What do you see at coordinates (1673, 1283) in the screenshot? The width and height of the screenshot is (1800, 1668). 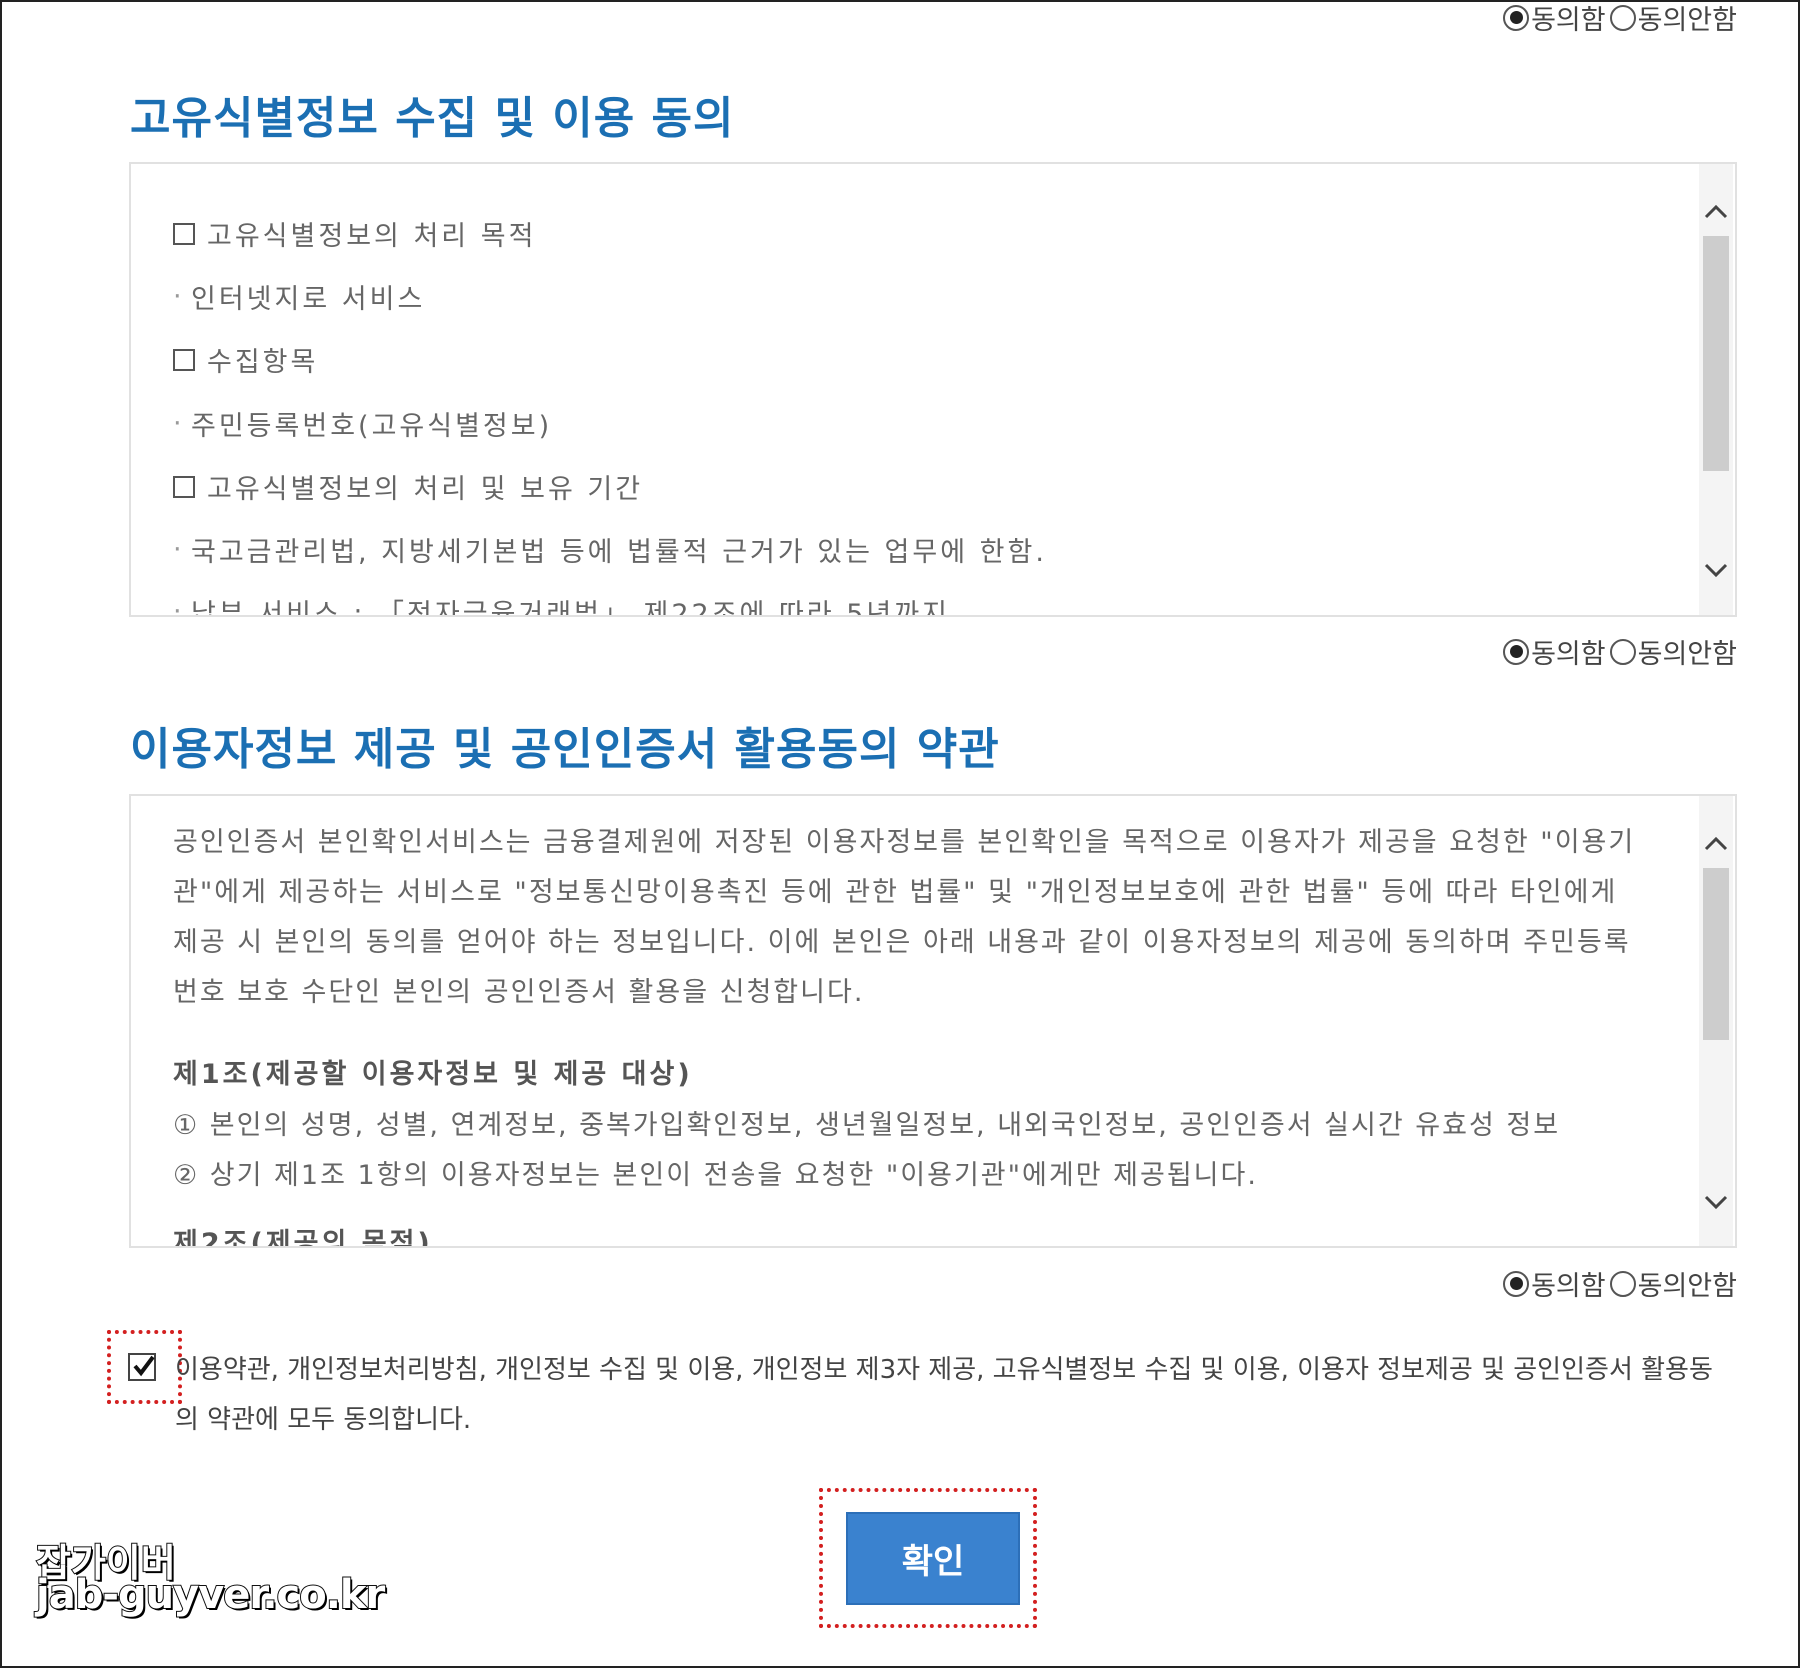 I see `radio-disagree-section2: 동의안함` at bounding box center [1673, 1283].